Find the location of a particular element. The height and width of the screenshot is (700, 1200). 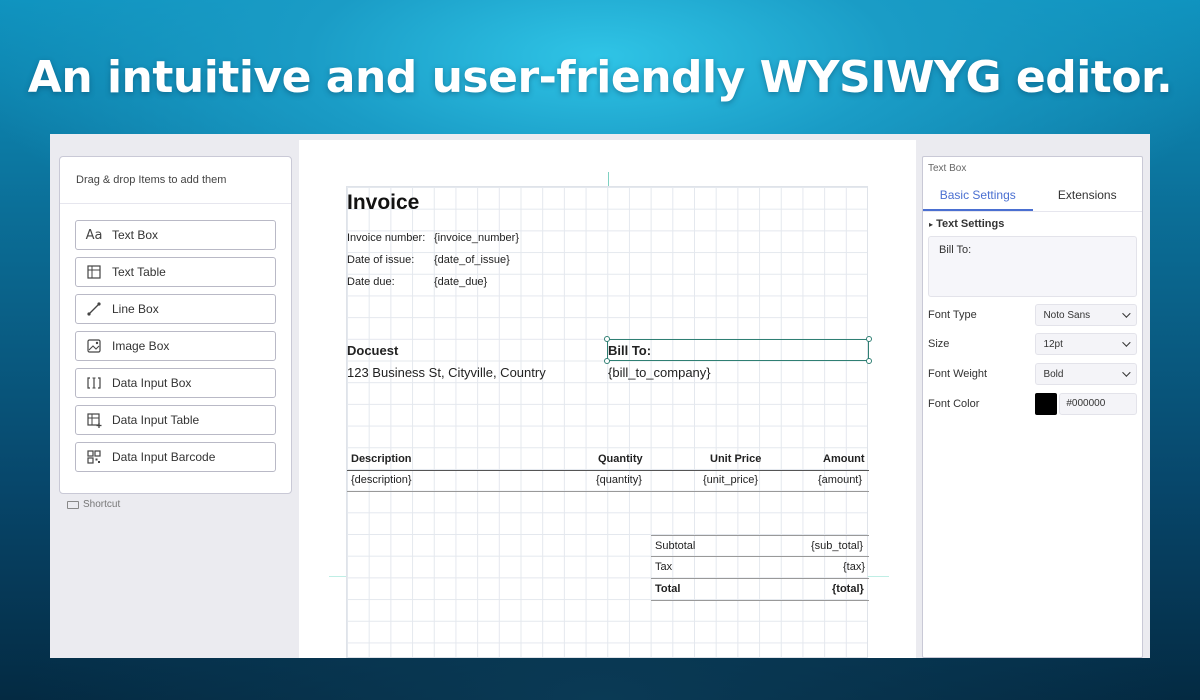

size-row: Size 12pt is located at coordinates (1032, 344).